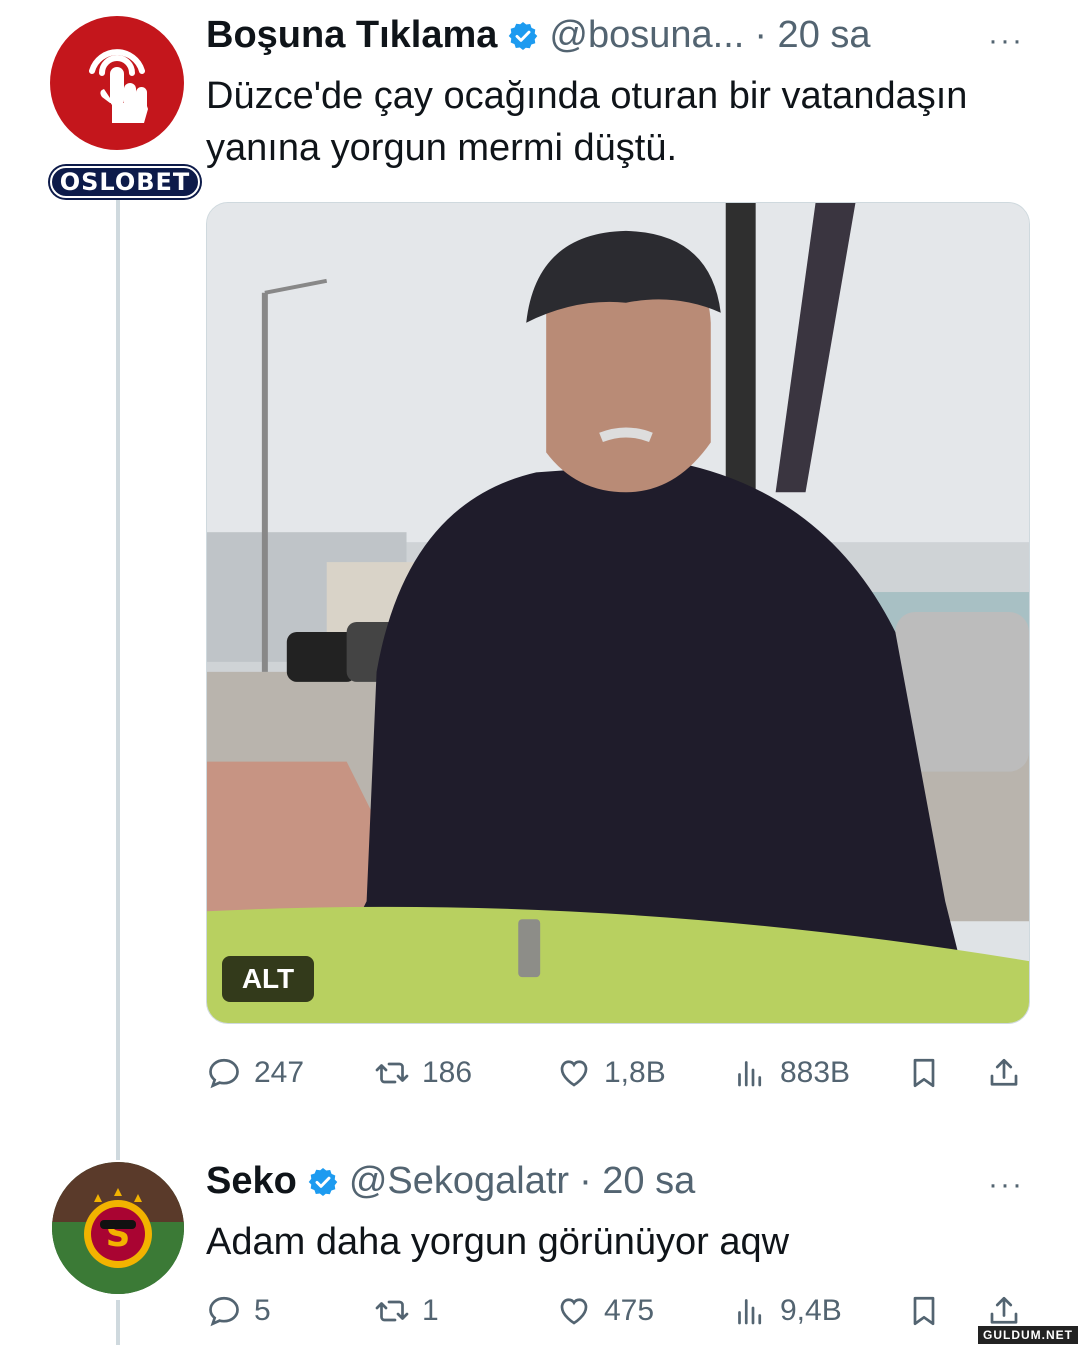  I want to click on retweet-count: 186, so click(447, 1072).